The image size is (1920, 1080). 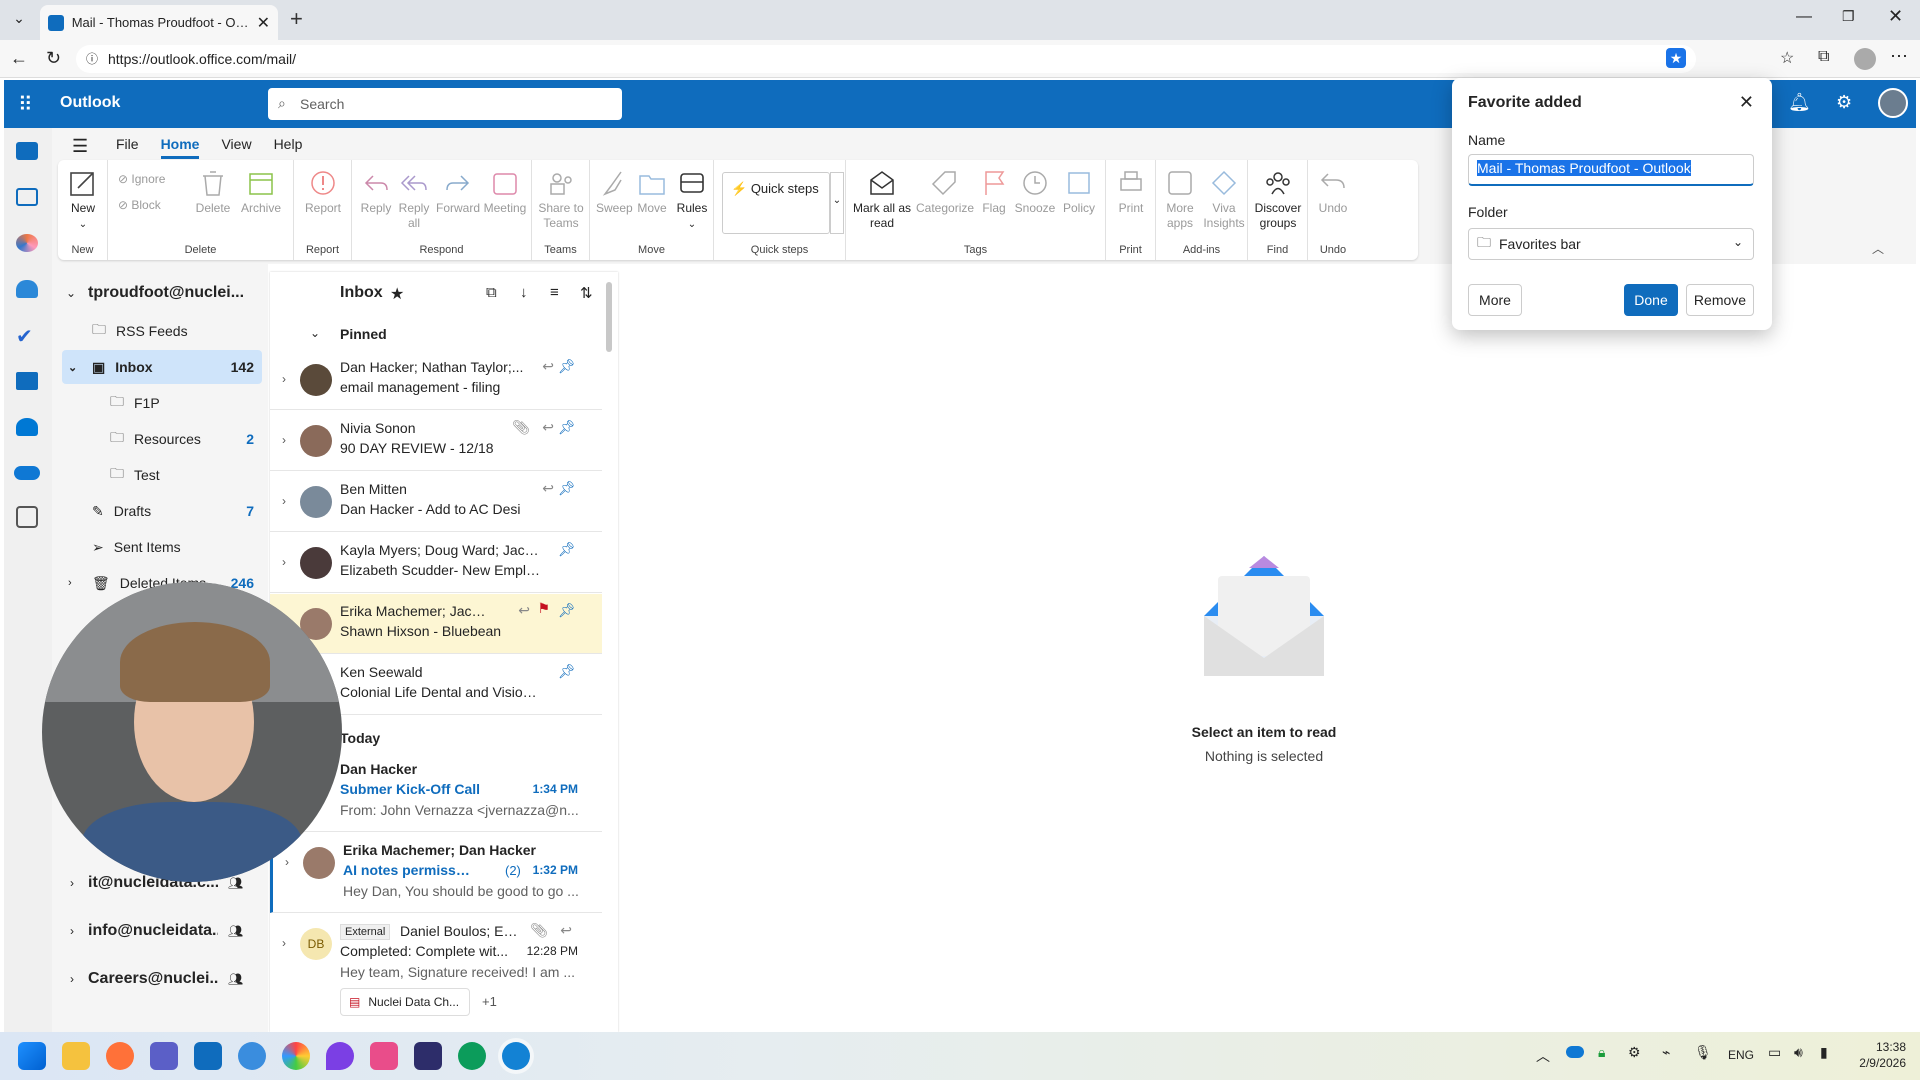 I want to click on tab-view: View, so click(x=236, y=147).